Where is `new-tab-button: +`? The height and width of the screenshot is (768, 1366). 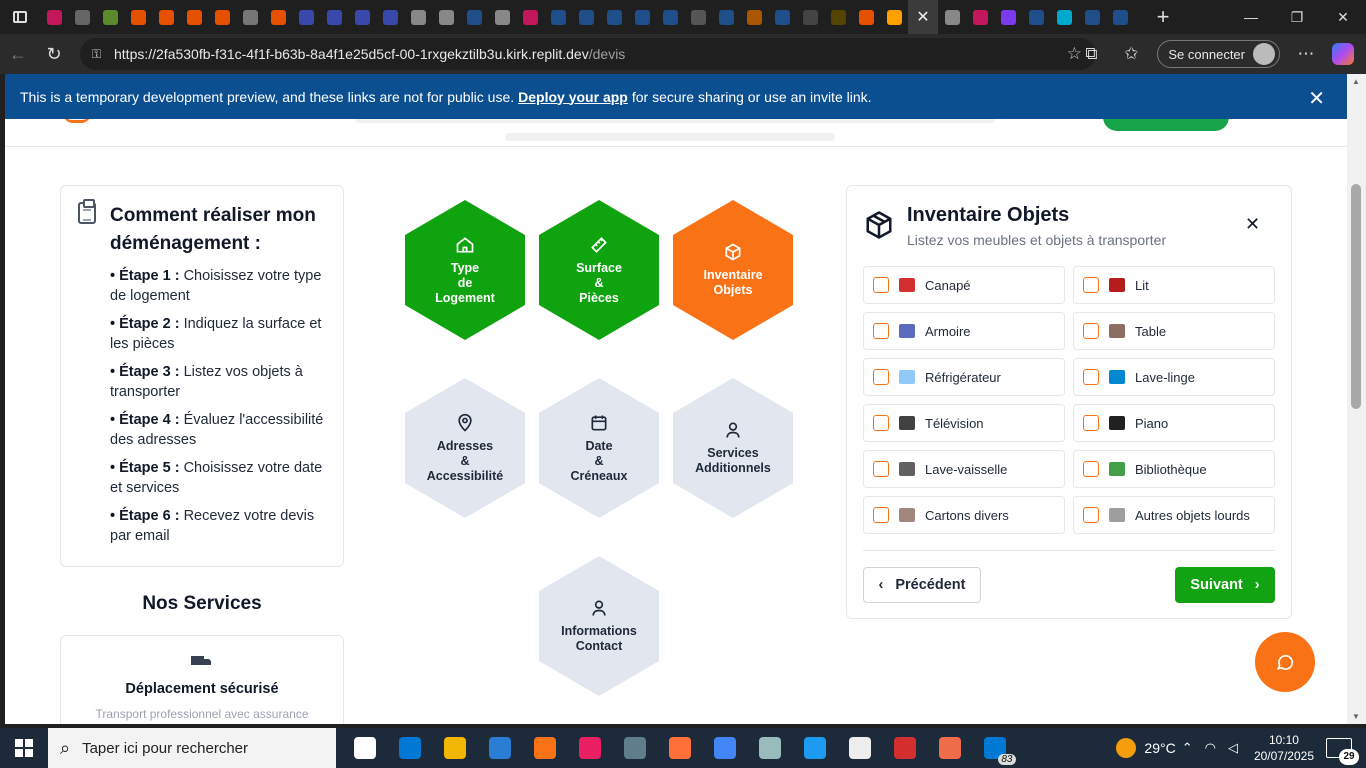 new-tab-button: + is located at coordinates (1163, 17).